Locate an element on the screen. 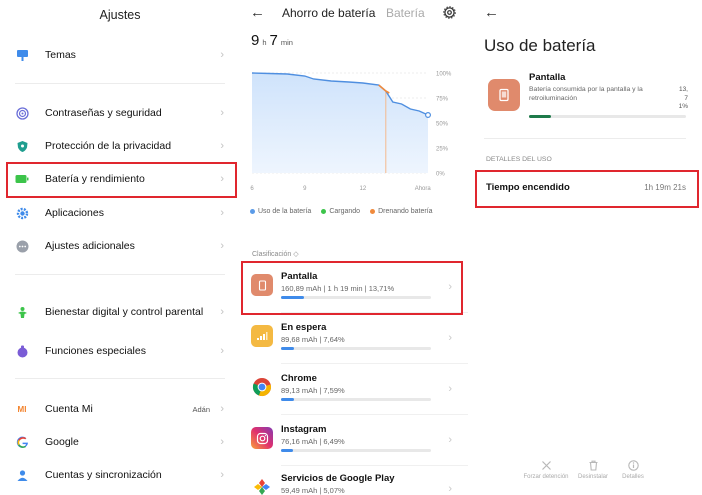 The height and width of the screenshot is (495, 702). y-tick-label: 25% is located at coordinates (442, 150).